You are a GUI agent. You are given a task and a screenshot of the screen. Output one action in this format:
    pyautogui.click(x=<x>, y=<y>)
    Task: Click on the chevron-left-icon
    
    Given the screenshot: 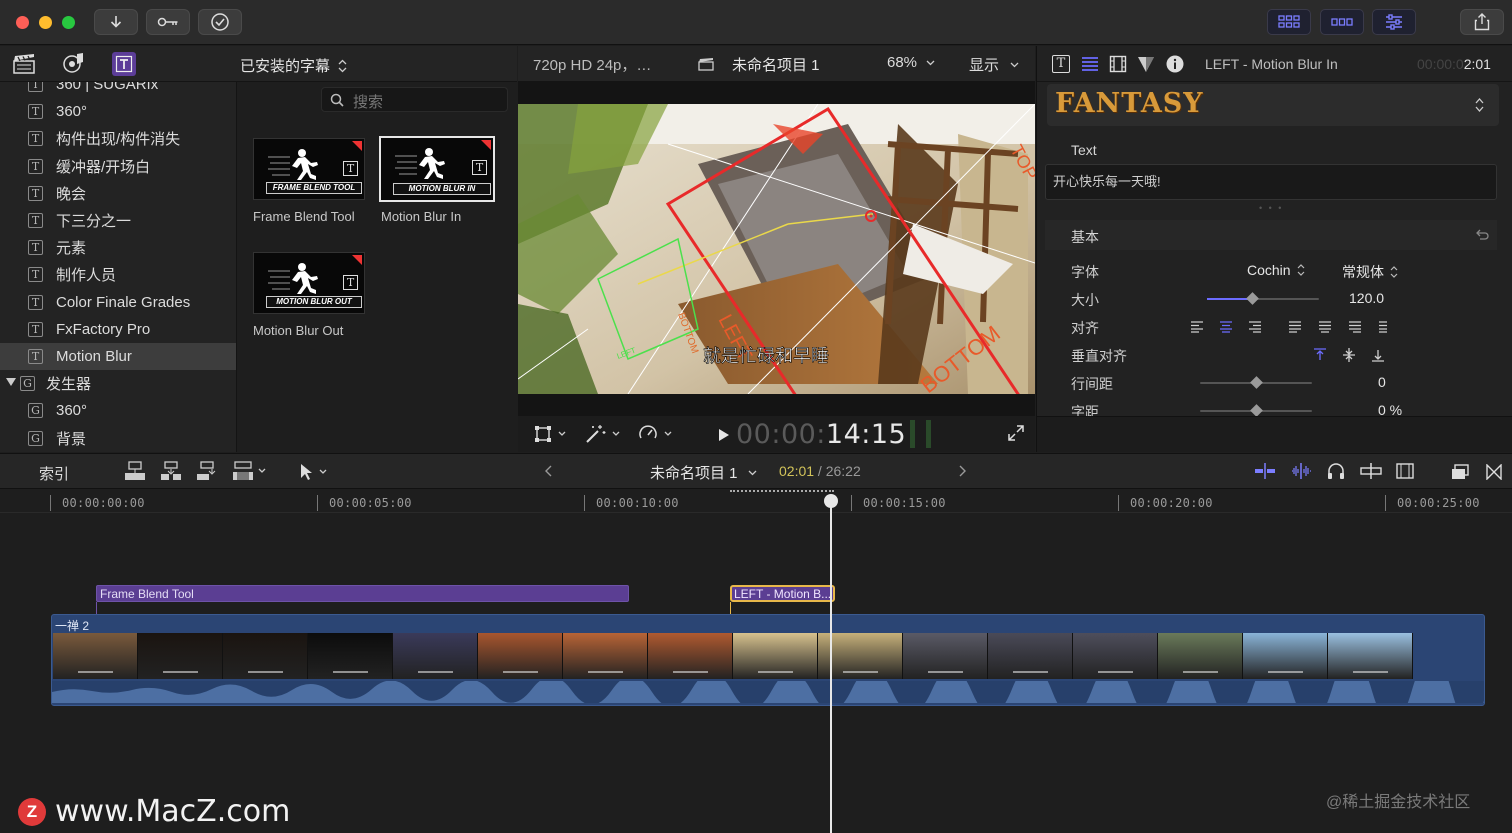 What is the action you would take?
    pyautogui.click(x=548, y=471)
    